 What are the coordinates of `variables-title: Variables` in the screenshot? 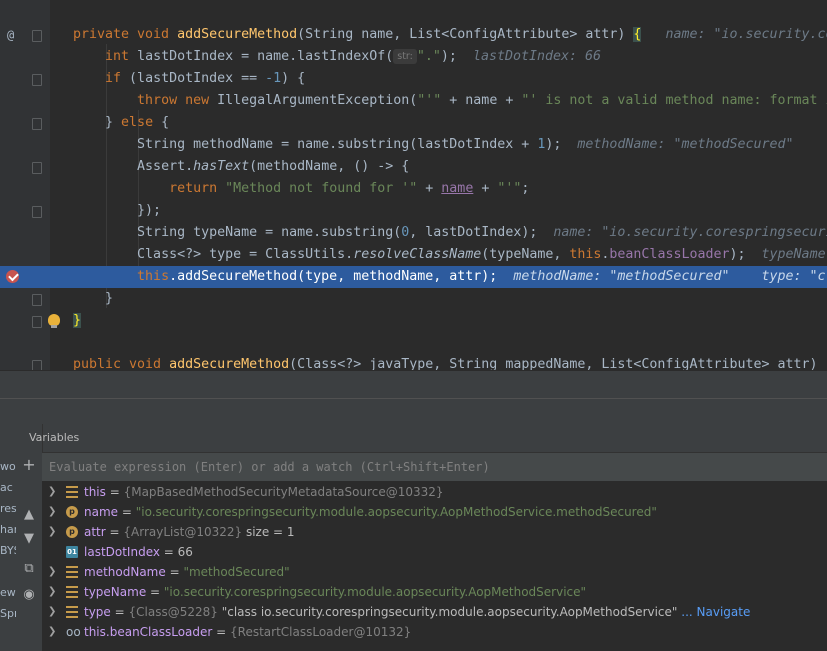 It's located at (54, 437).